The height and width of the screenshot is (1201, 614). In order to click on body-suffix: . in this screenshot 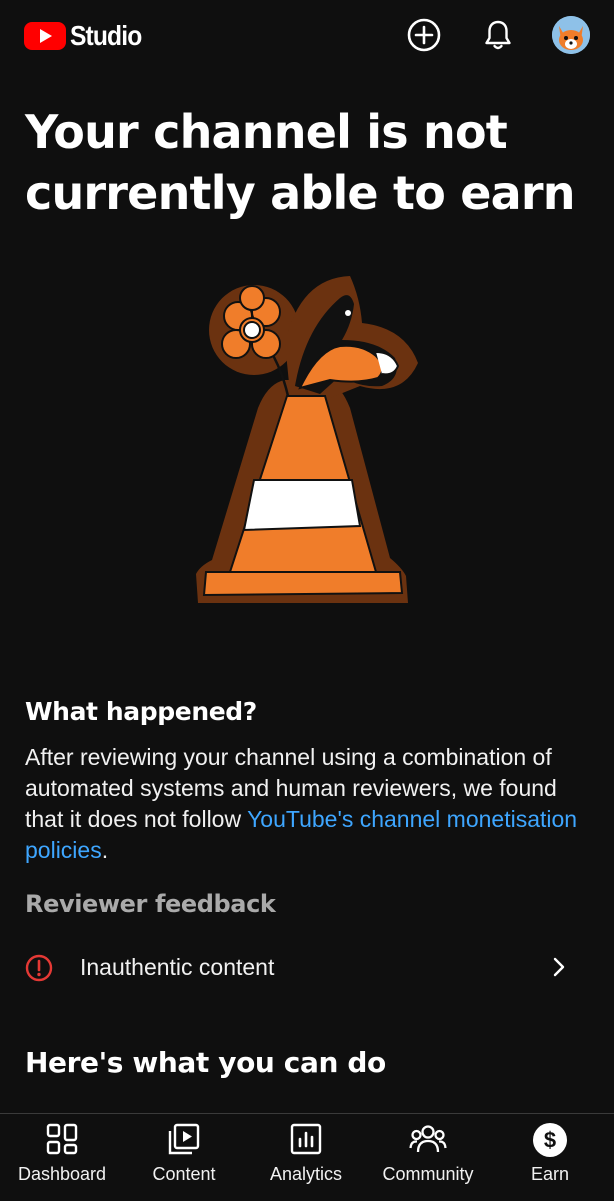, I will do `click(105, 850)`.